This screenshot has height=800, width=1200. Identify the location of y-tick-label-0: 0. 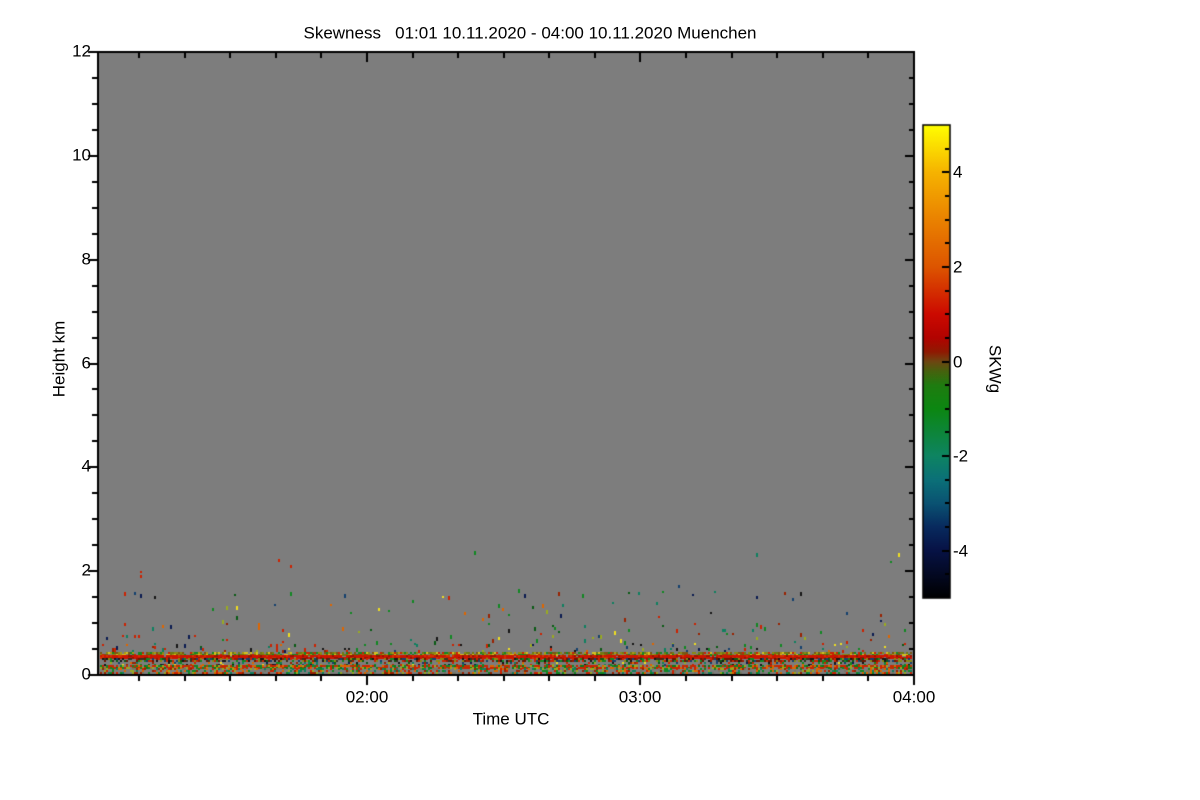
(86, 674).